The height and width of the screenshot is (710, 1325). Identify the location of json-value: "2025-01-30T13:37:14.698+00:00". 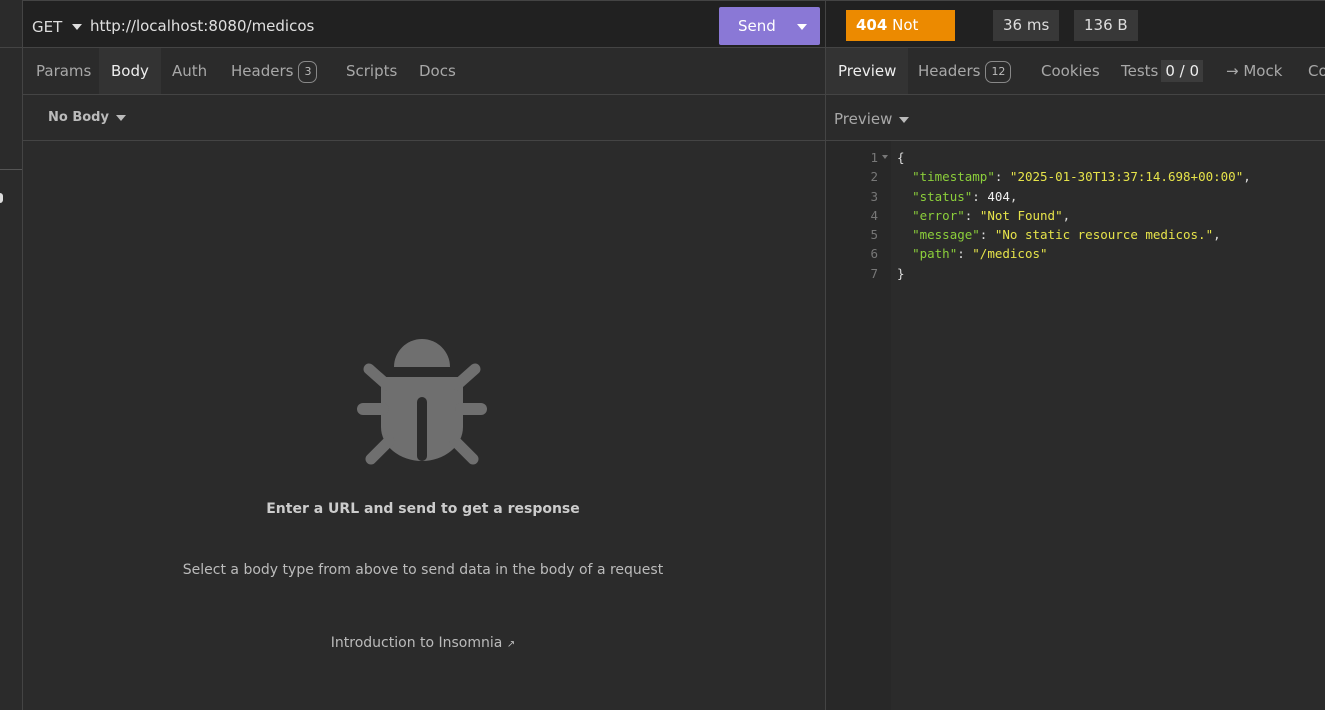
(1126, 177).